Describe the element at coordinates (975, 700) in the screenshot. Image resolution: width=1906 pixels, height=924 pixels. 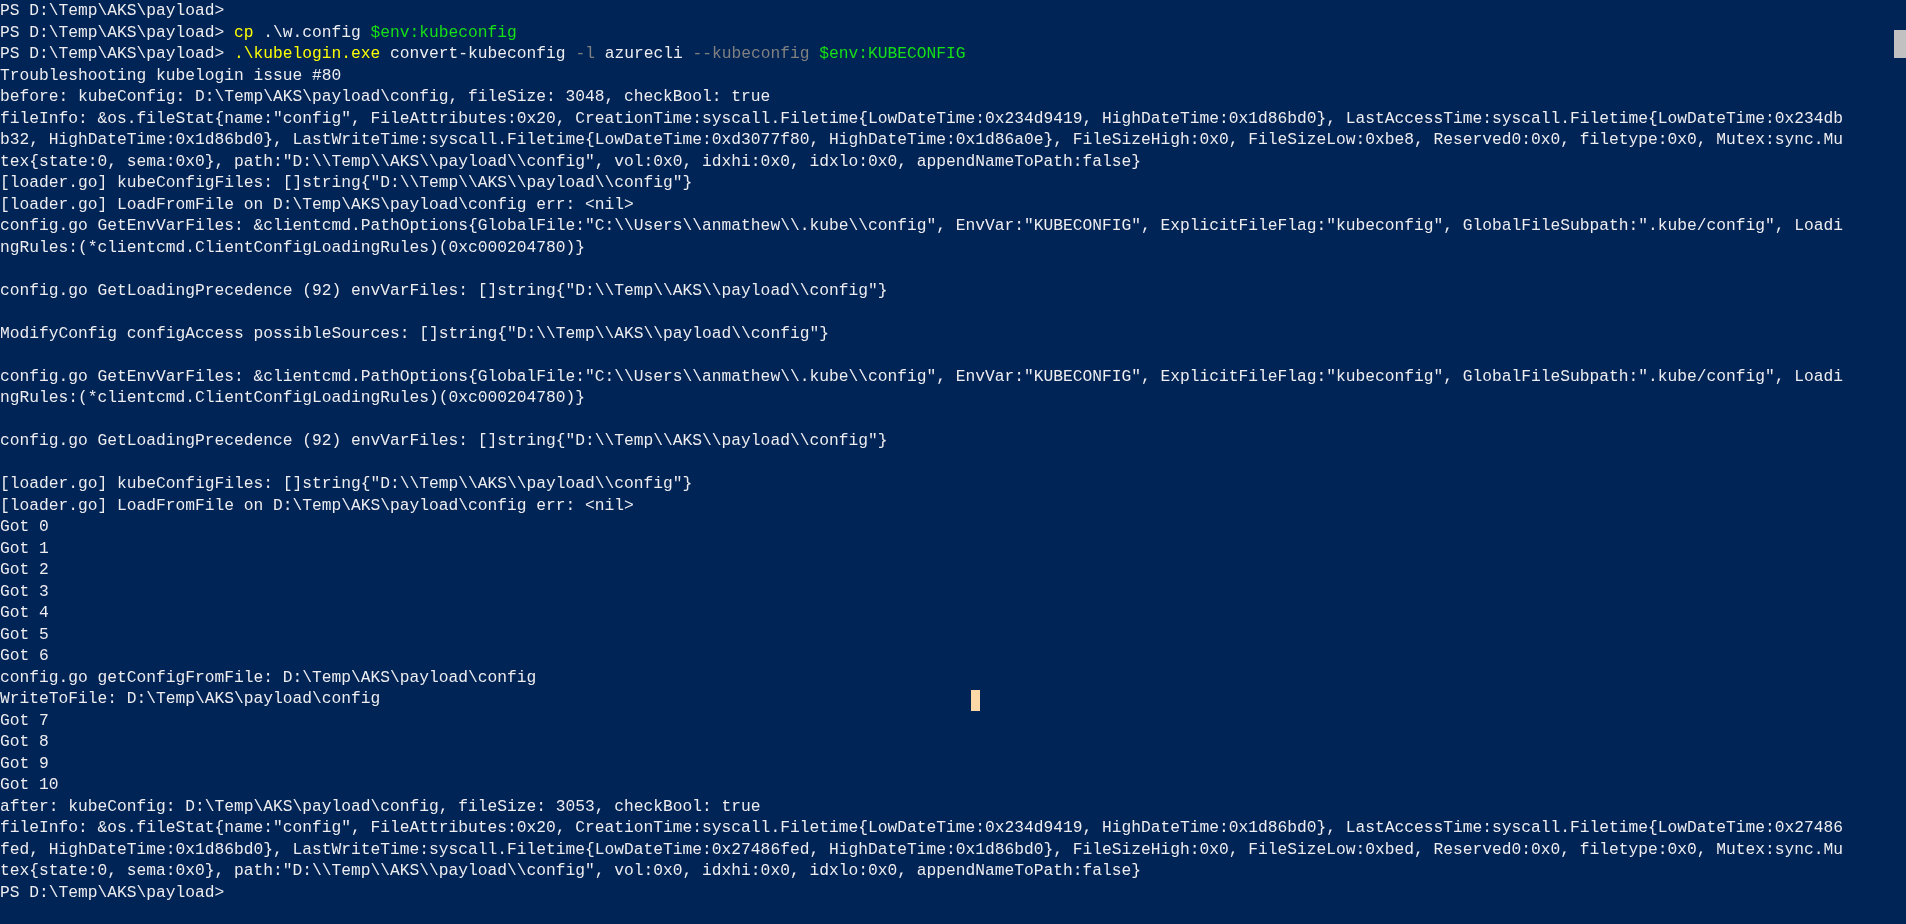
I see `text-cursor` at that location.